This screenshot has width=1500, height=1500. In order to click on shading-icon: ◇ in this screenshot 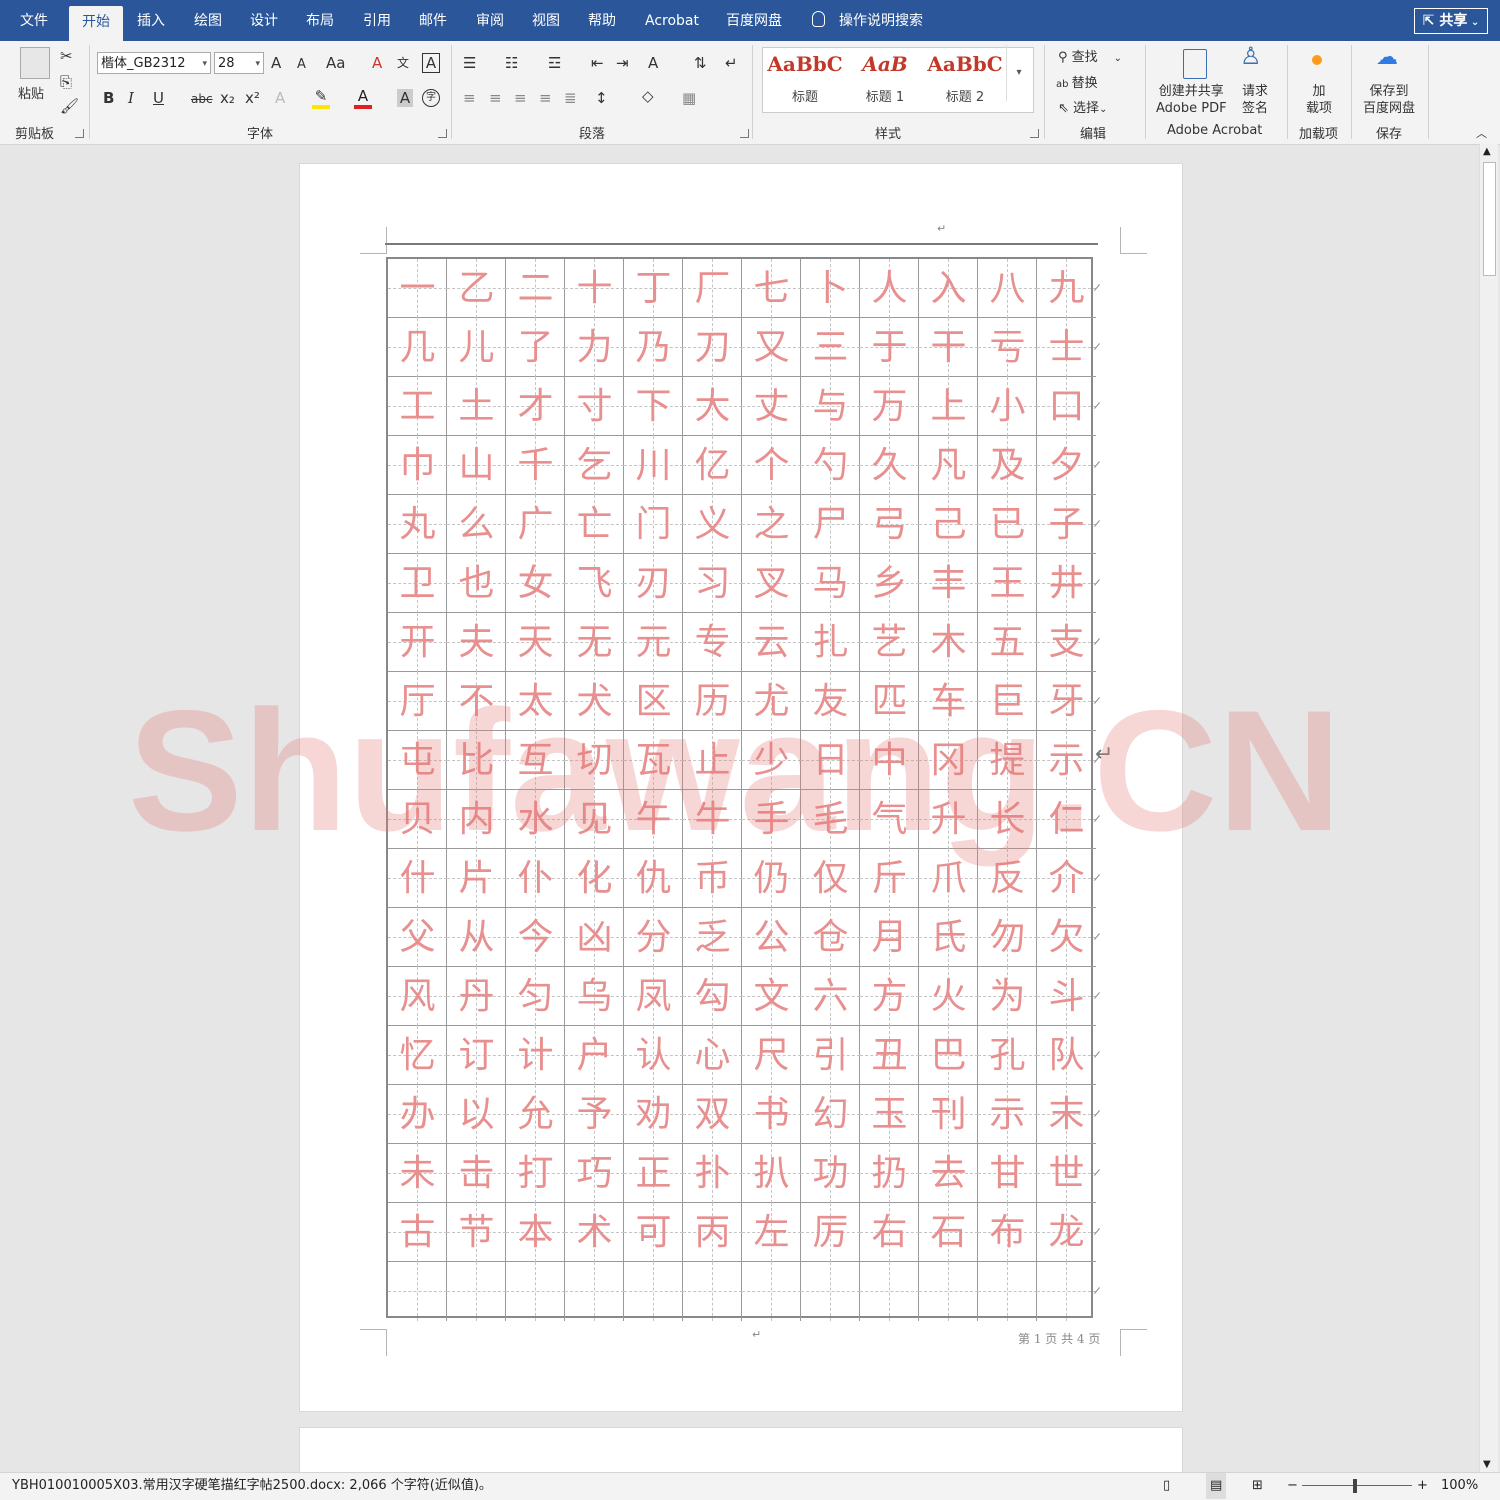, I will do `click(648, 96)`.